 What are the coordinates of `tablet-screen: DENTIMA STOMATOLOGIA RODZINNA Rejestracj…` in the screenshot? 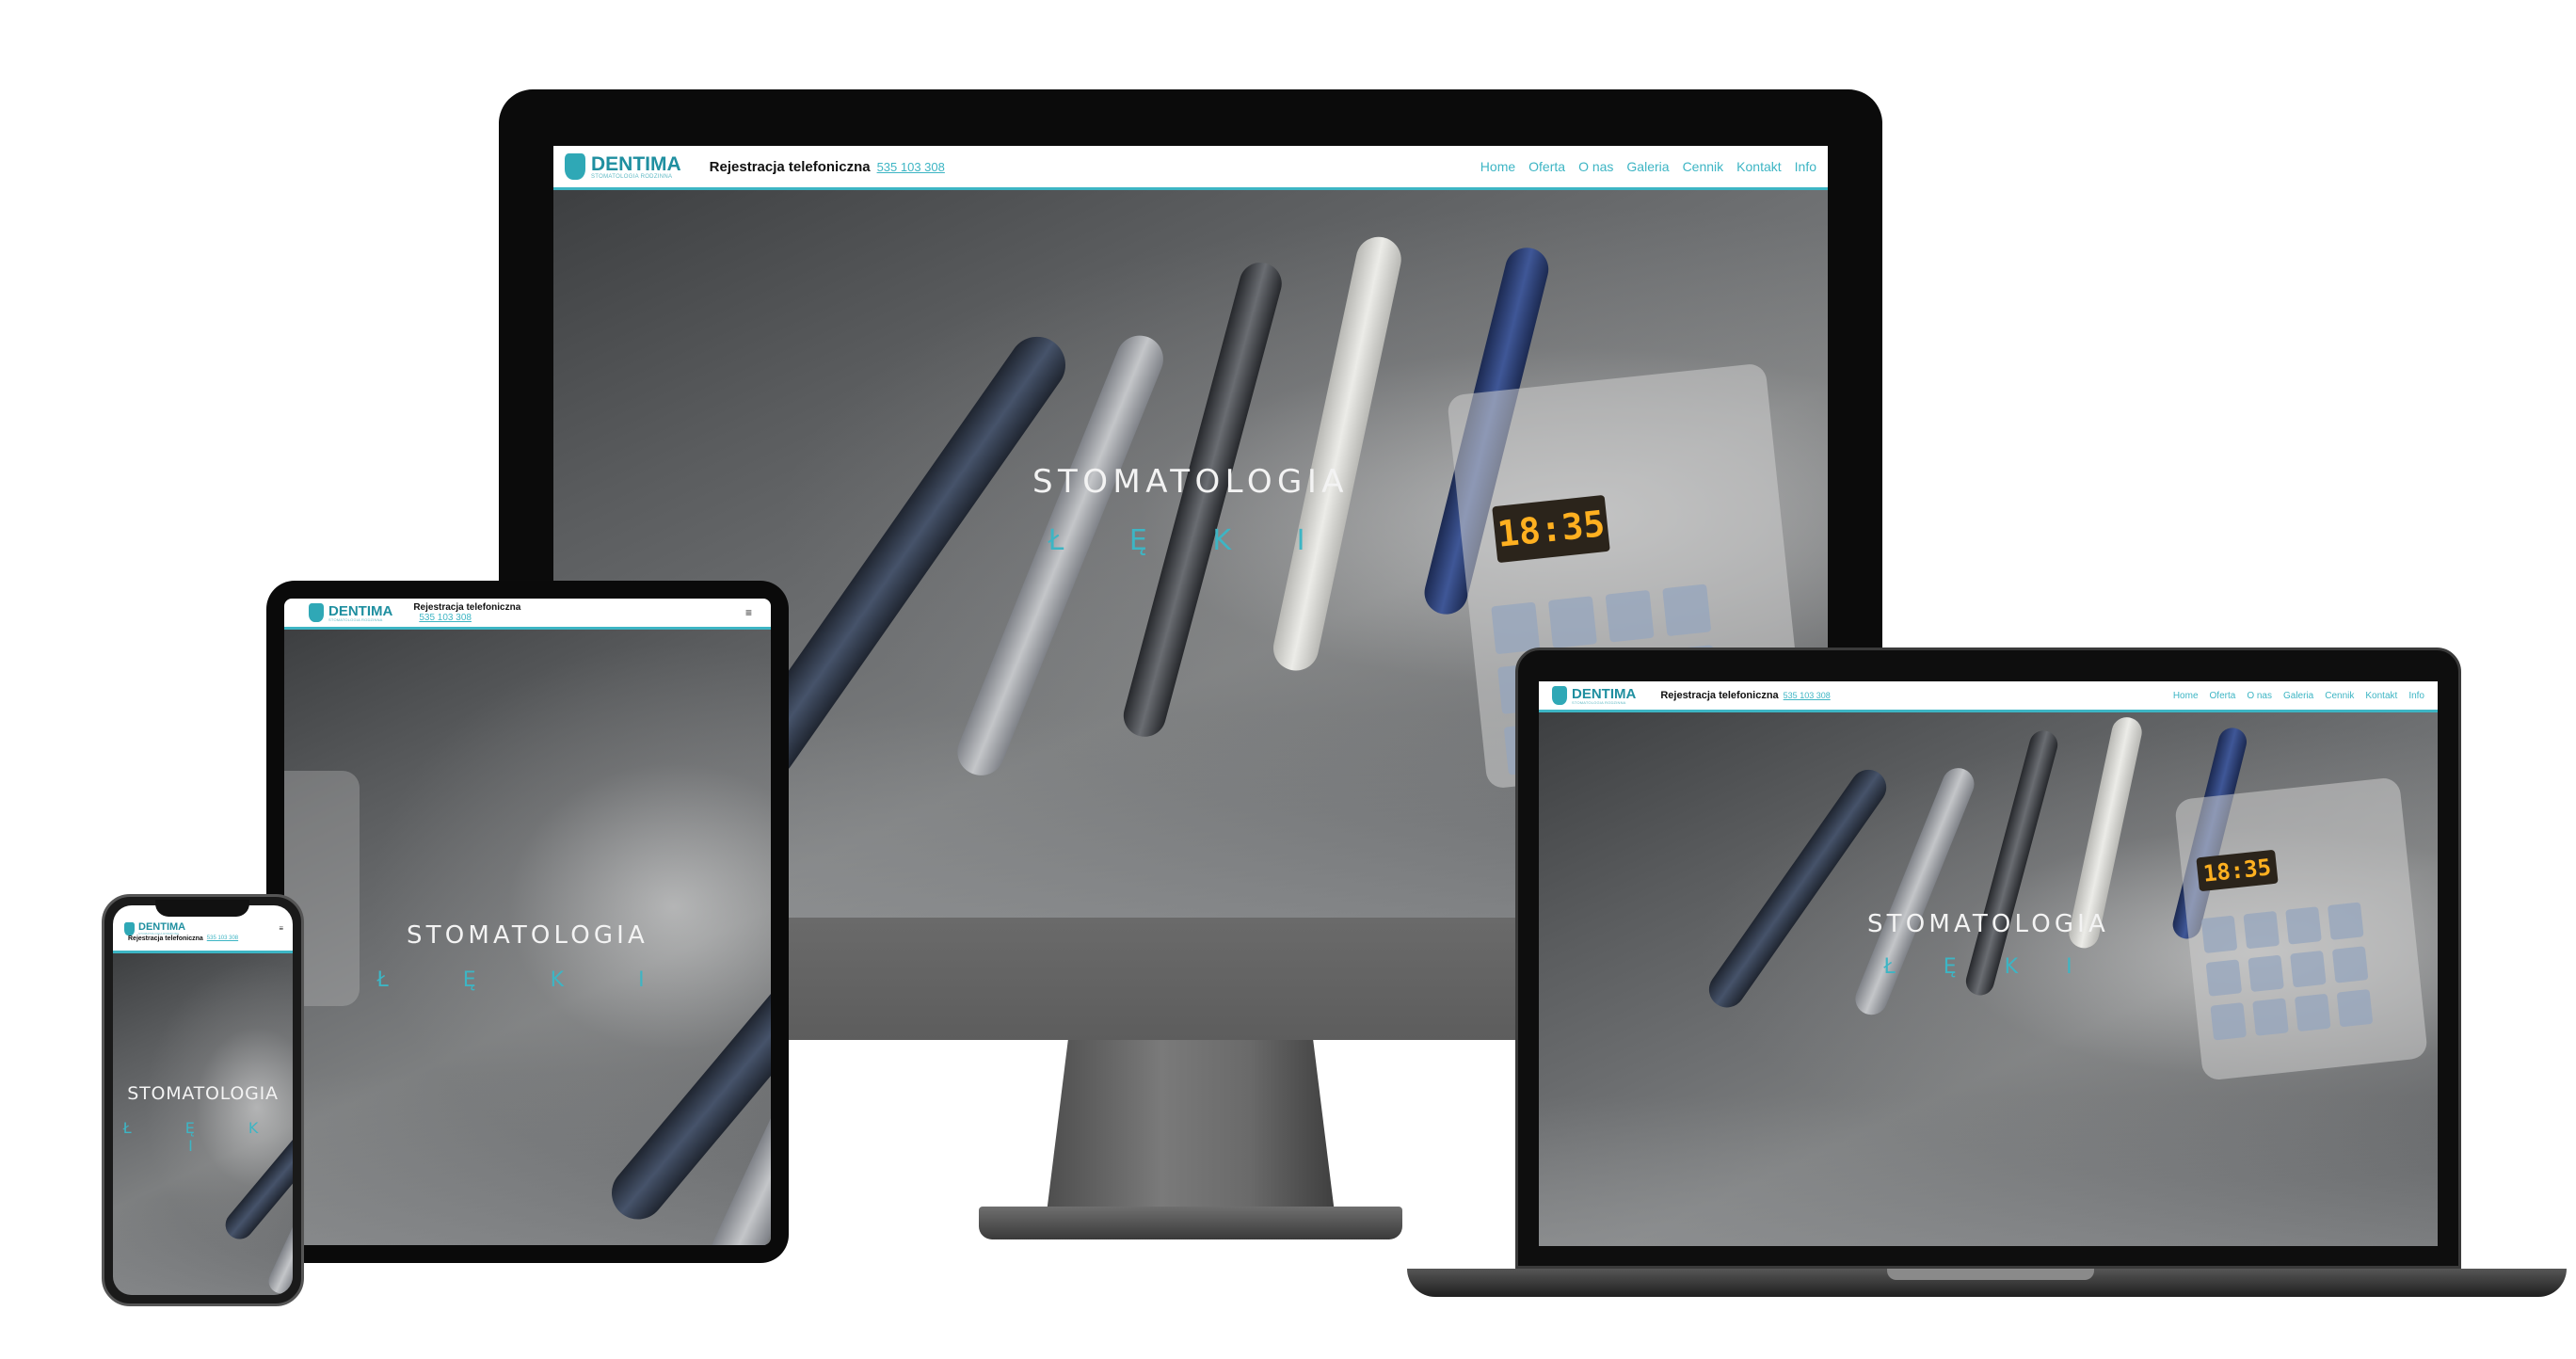 It's located at (527, 922).